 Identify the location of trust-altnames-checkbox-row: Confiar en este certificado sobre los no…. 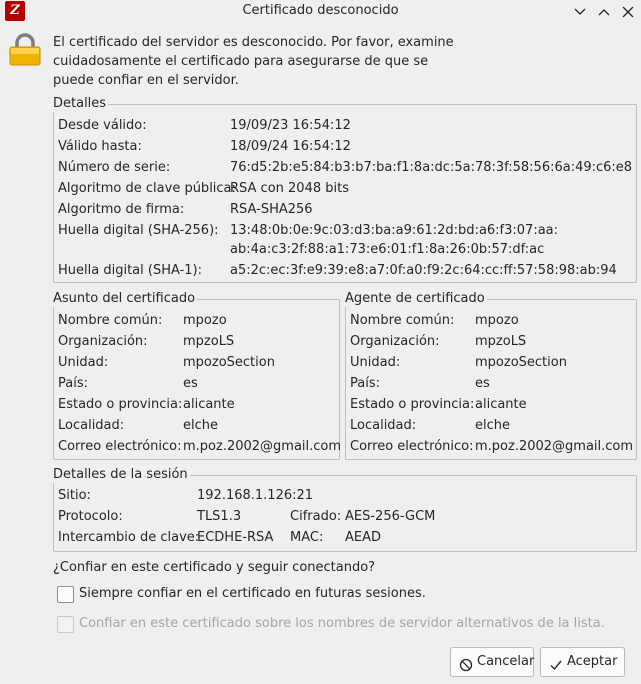
(337, 625).